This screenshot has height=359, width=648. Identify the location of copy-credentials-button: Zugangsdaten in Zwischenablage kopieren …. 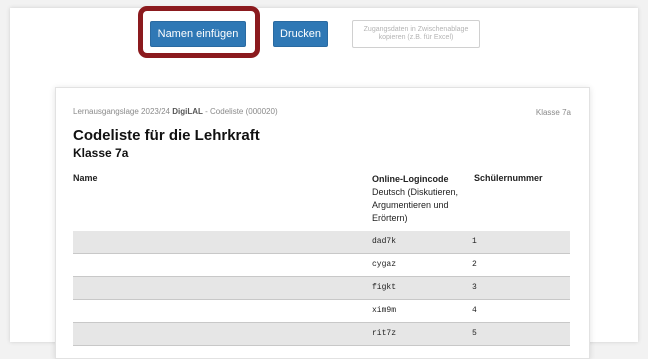
(416, 34).